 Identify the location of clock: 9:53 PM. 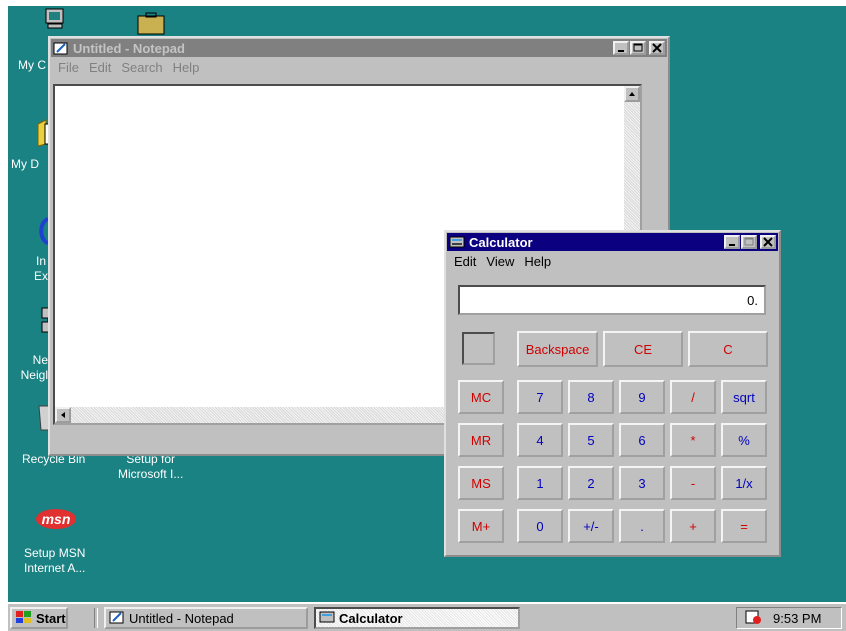
(797, 618).